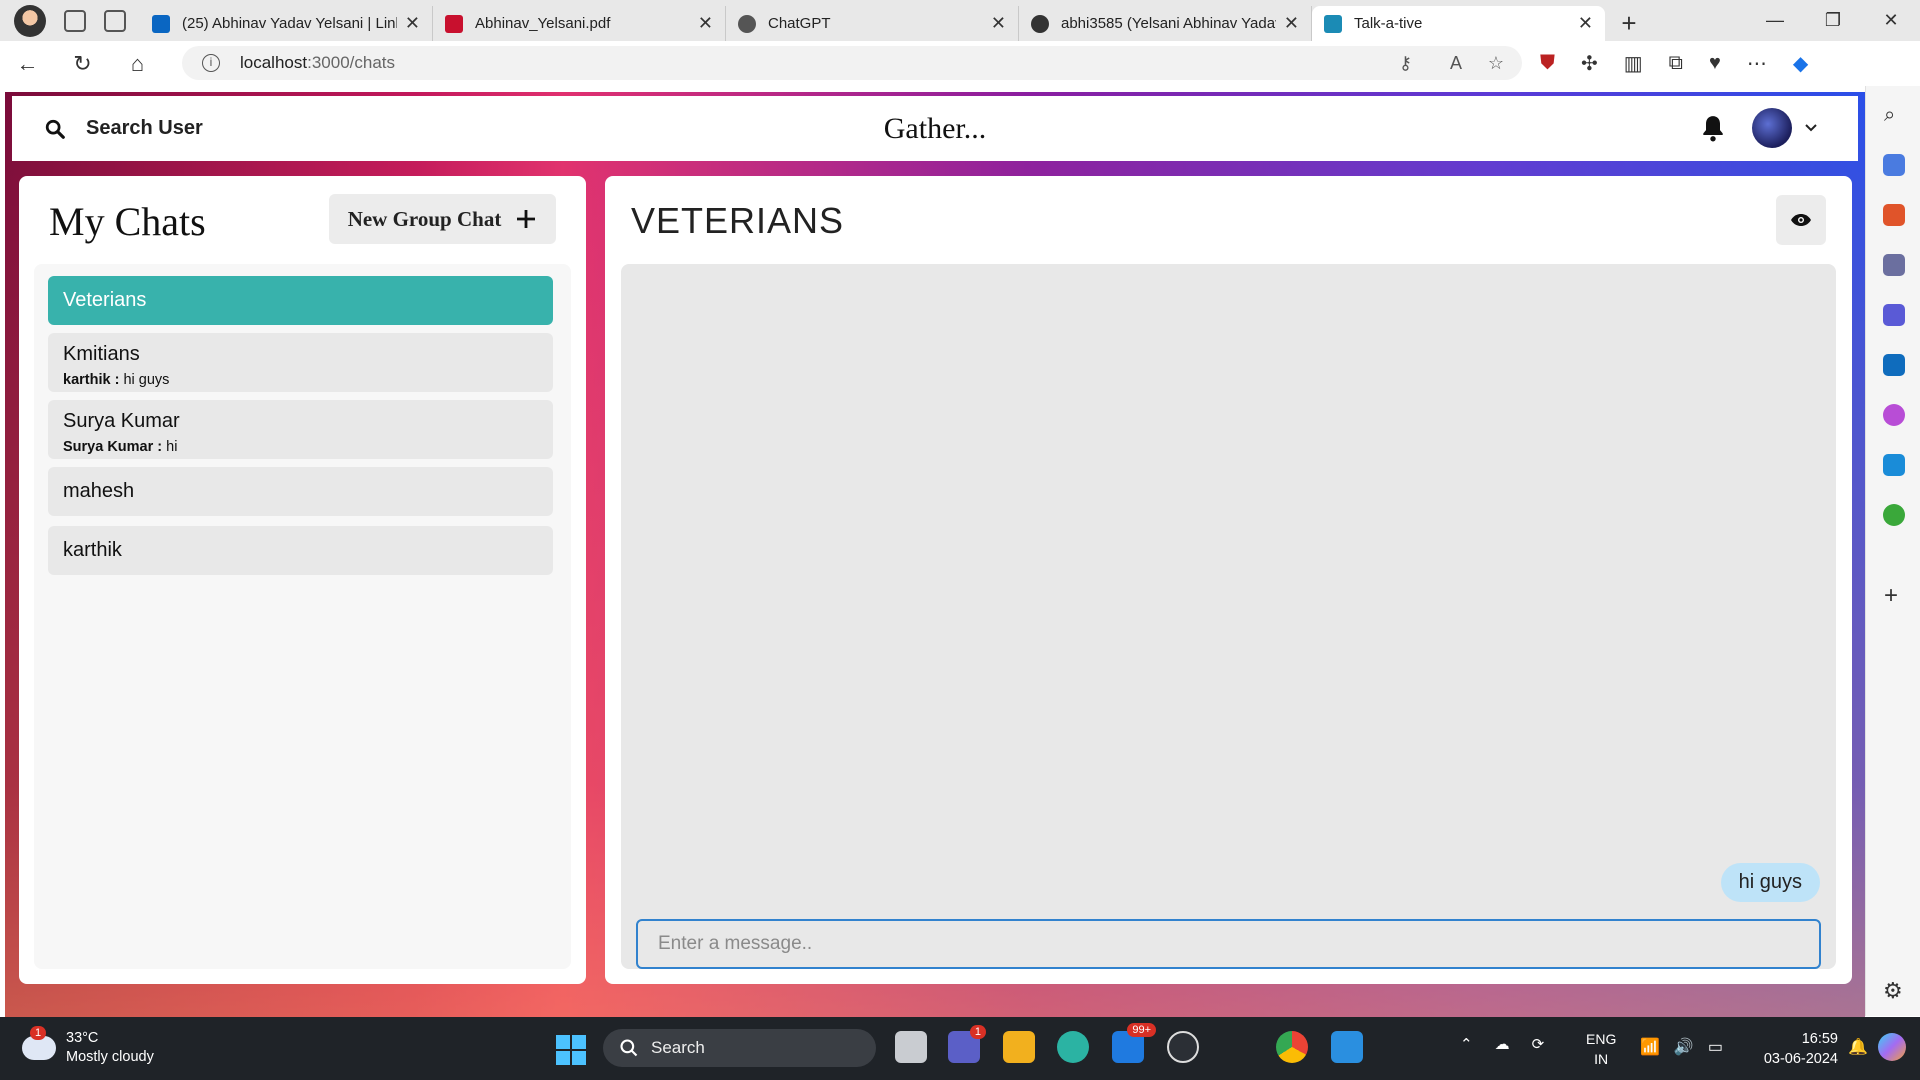 This screenshot has height=1080, width=1920. I want to click on workspaces-icon, so click(75, 20).